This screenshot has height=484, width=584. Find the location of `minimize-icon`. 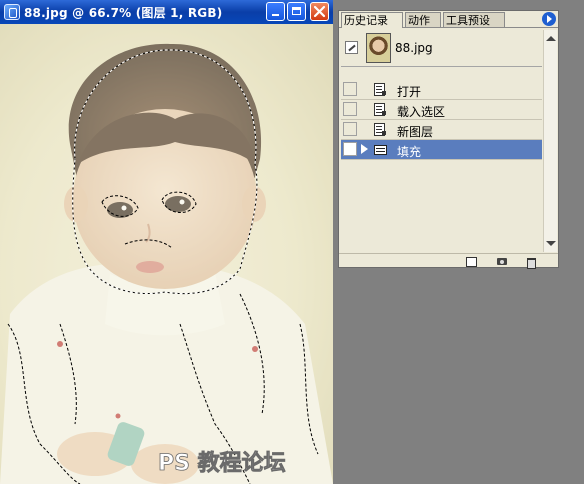

minimize-icon is located at coordinates (275, 15).